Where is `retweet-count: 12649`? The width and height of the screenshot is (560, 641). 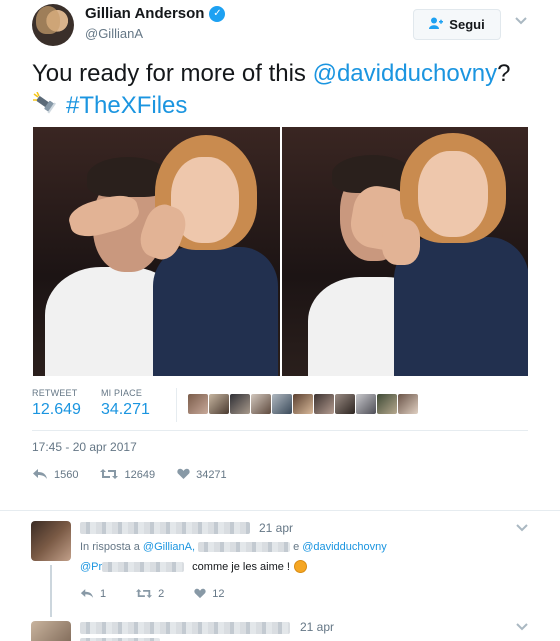 retweet-count: 12649 is located at coordinates (140, 475).